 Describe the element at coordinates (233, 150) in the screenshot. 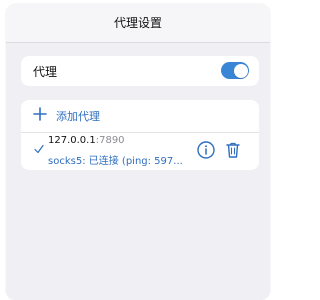

I see `trash-icon` at that location.